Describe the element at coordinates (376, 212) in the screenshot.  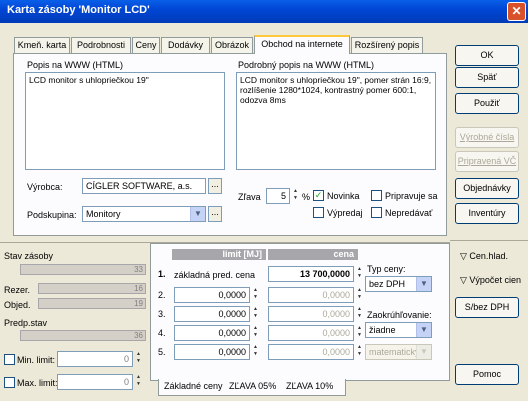
I see `nepredavat-checkbox` at that location.